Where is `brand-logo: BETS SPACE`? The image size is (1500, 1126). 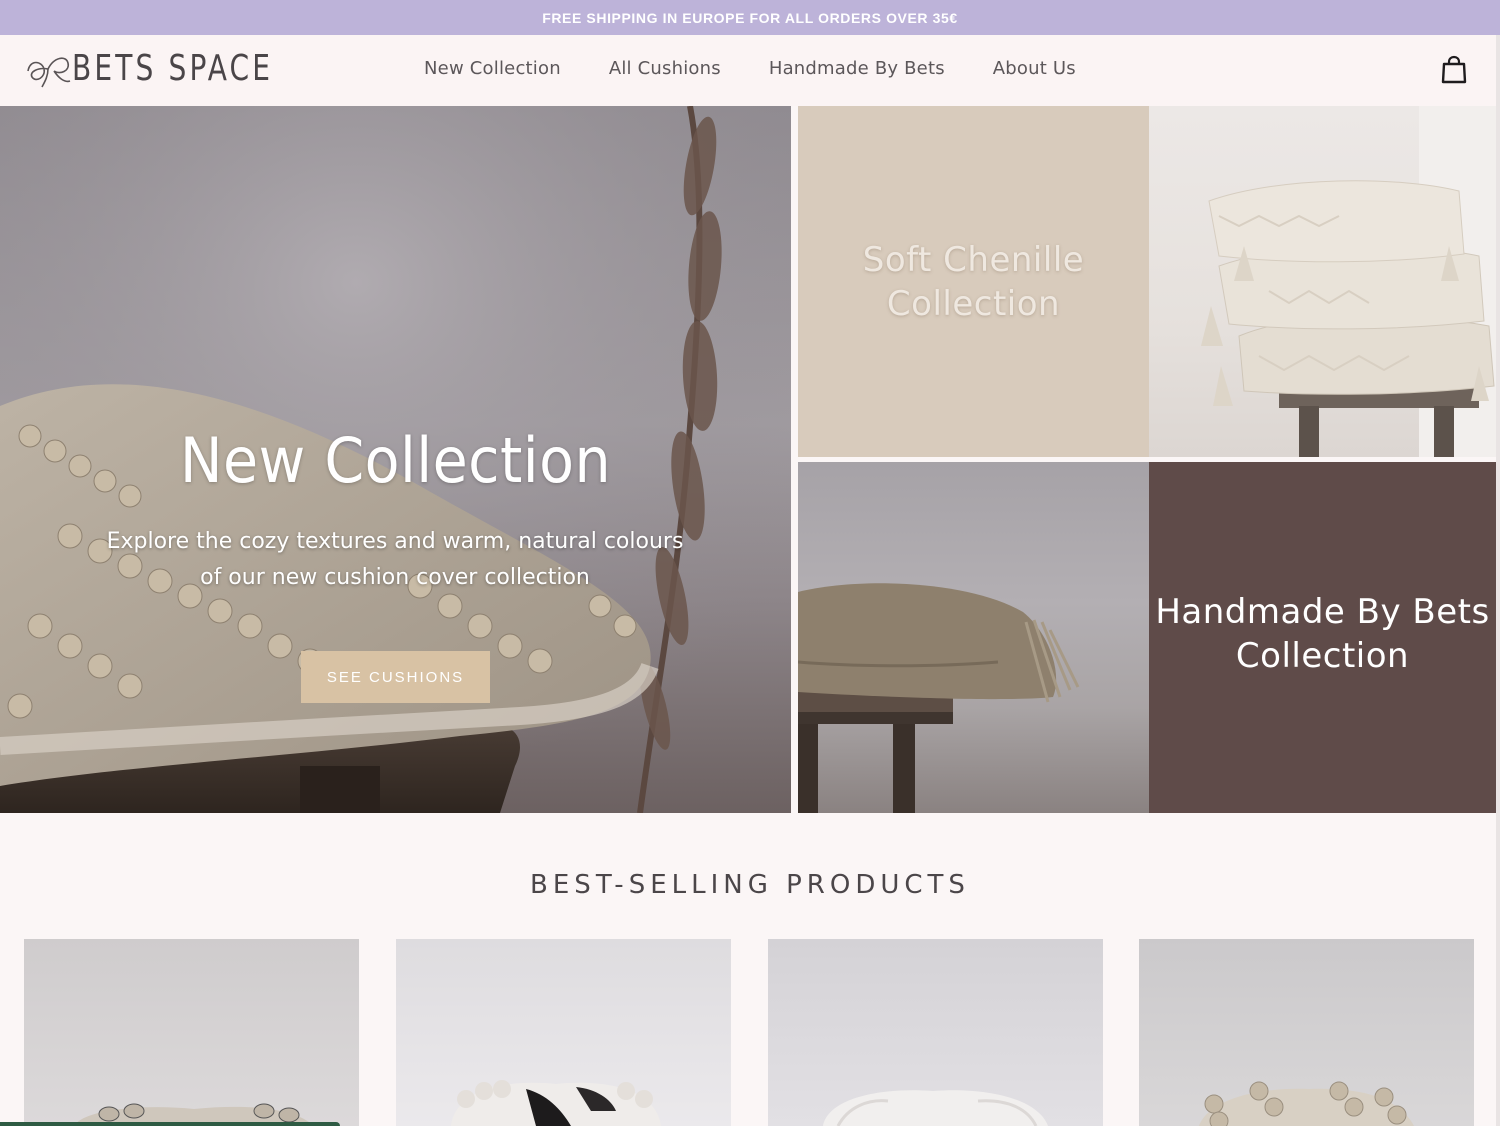
brand-logo: BETS SPACE is located at coordinates (177, 69).